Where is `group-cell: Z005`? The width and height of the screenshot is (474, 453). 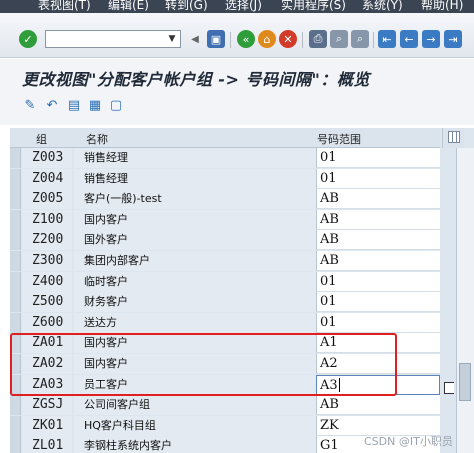
group-cell: Z005 is located at coordinates (47, 199).